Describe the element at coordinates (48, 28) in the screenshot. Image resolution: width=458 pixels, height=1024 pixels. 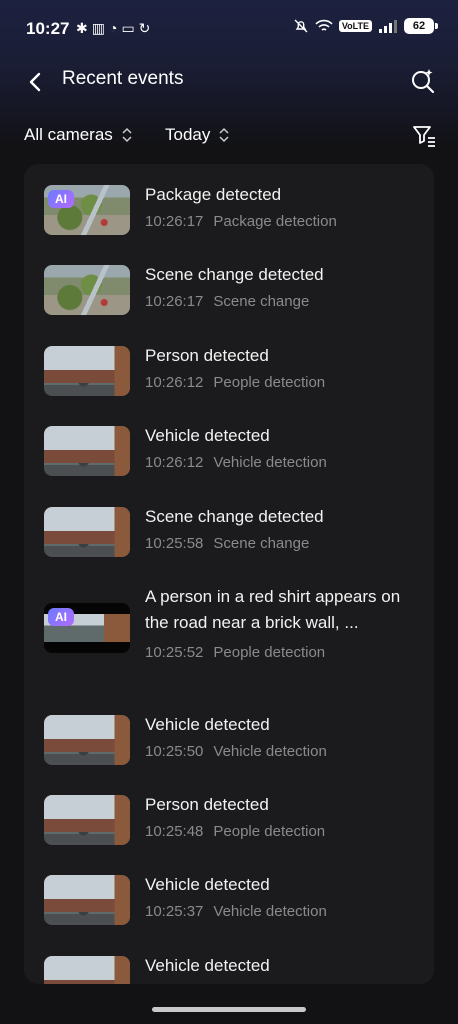
I see `status-time: 10:27` at that location.